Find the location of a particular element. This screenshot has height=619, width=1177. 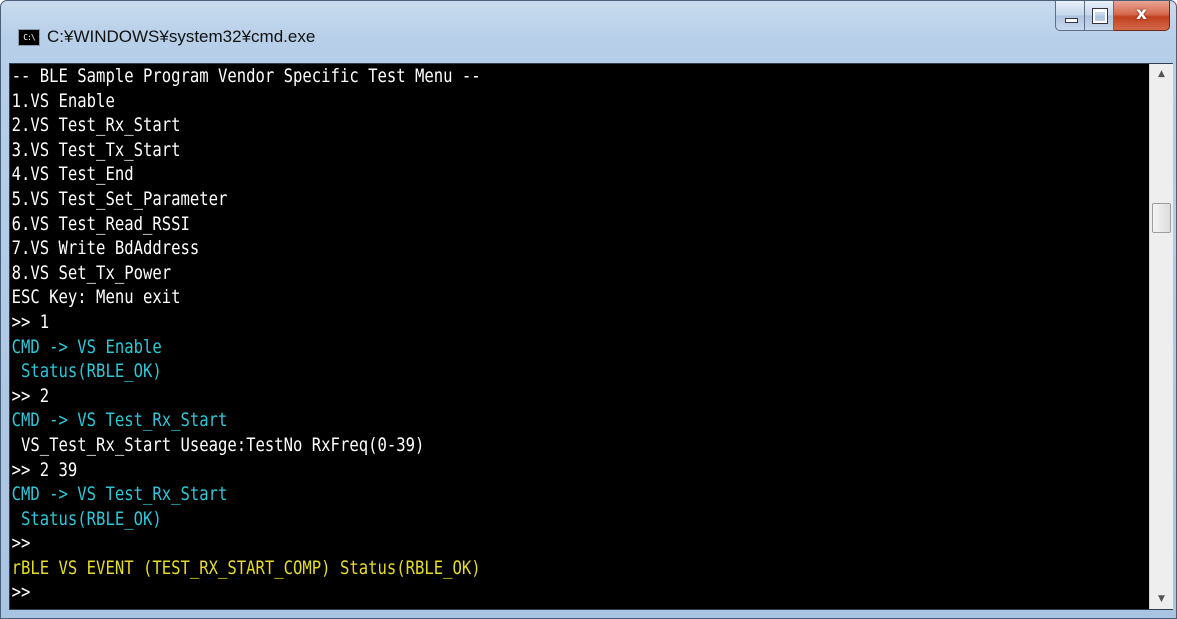

scroll-up-button: ▲ is located at coordinates (1161, 74).